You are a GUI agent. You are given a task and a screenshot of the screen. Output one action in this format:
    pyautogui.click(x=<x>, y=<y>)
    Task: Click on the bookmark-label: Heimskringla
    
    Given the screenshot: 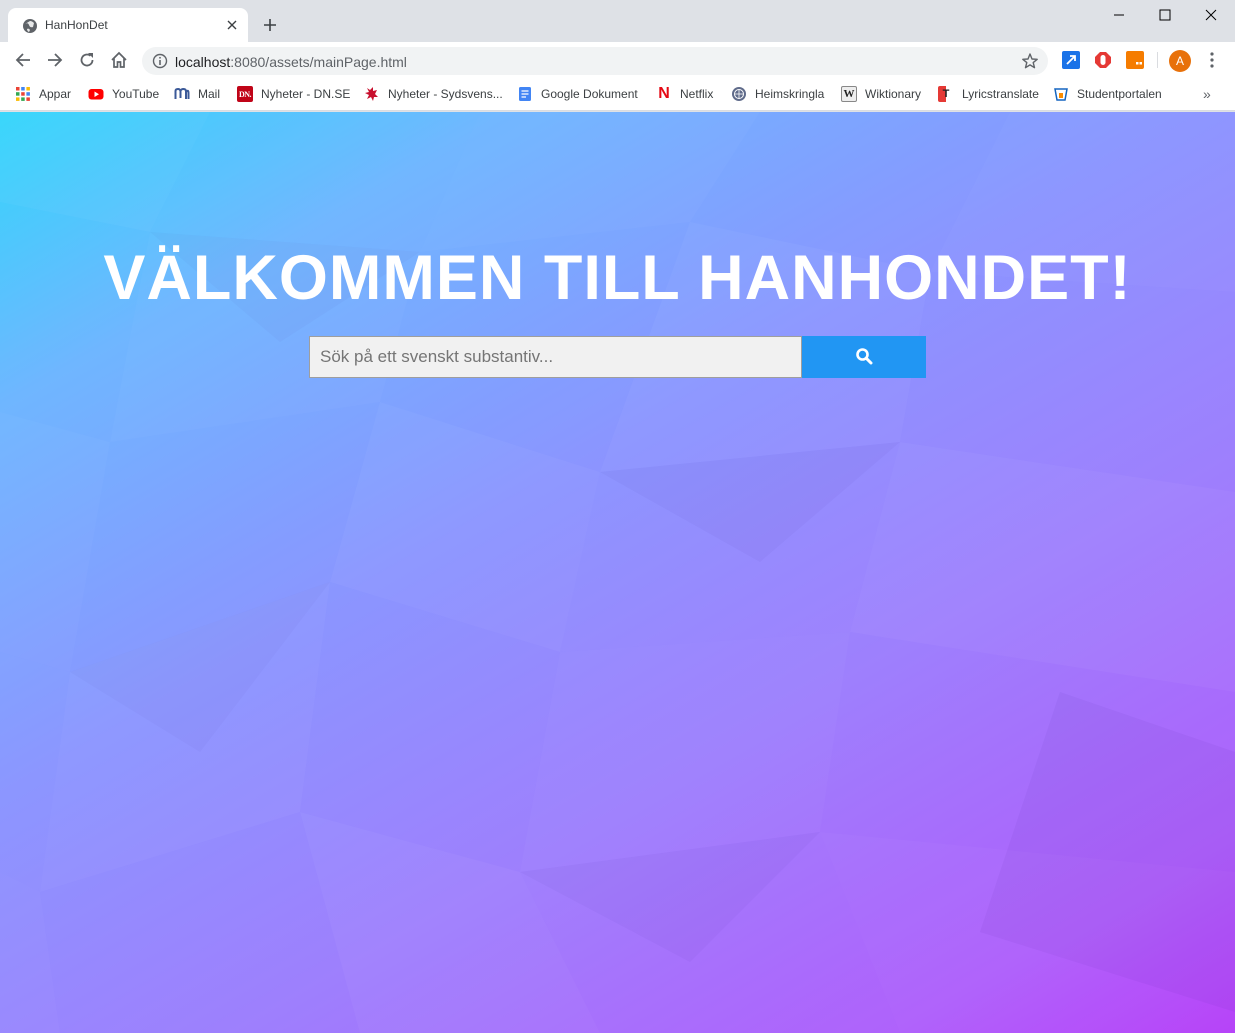 What is the action you would take?
    pyautogui.click(x=790, y=94)
    